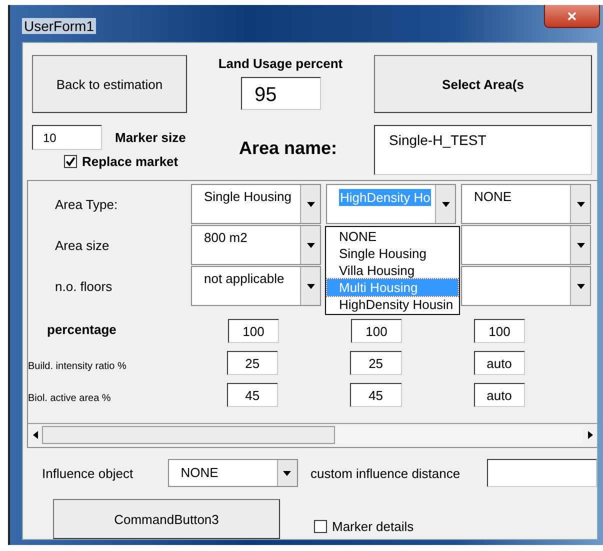 This screenshot has width=603, height=551. What do you see at coordinates (82, 329) in the screenshot?
I see `row-label: percentage` at bounding box center [82, 329].